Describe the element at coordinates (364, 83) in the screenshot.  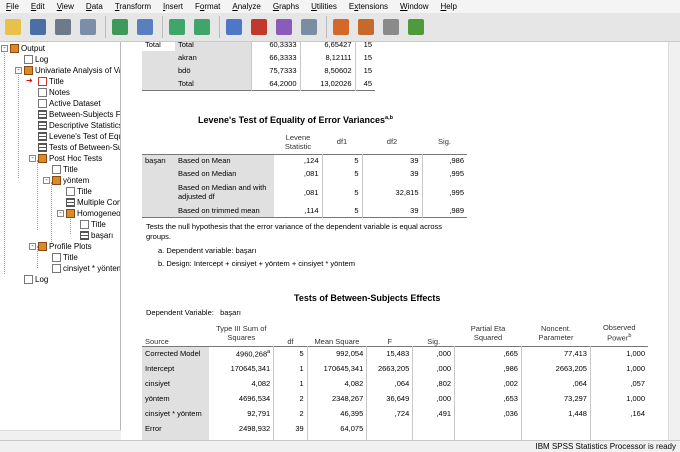
I see `n-cell: 45` at that location.